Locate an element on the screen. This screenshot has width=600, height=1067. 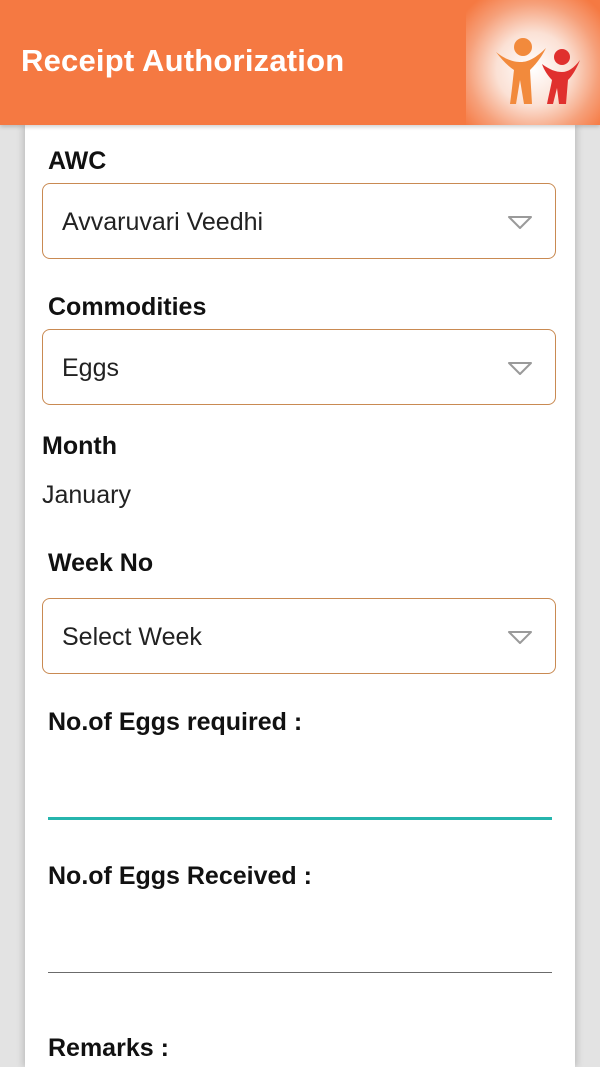
people-logo-icon is located at coordinates (538, 71).